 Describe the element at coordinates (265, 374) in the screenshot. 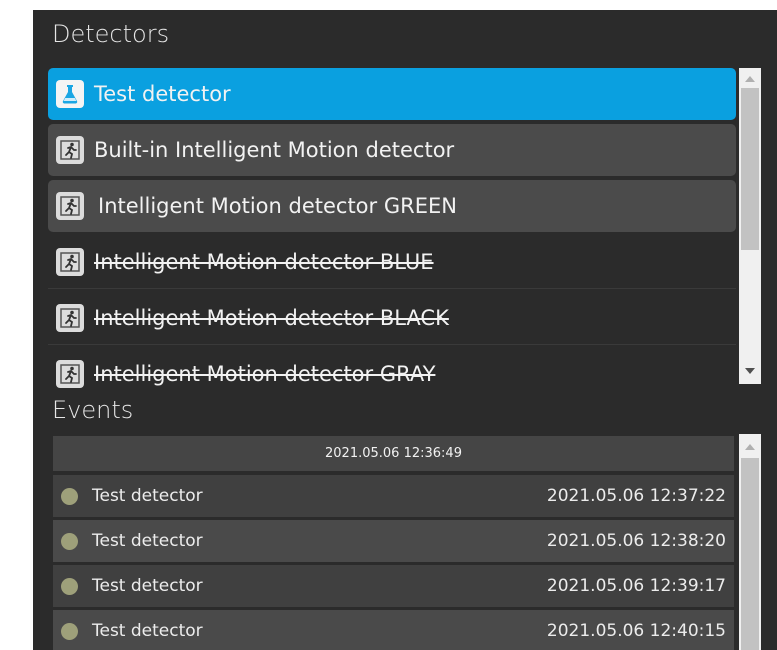

I see `detector-label: Intelligent Motion detector GRAY` at that location.